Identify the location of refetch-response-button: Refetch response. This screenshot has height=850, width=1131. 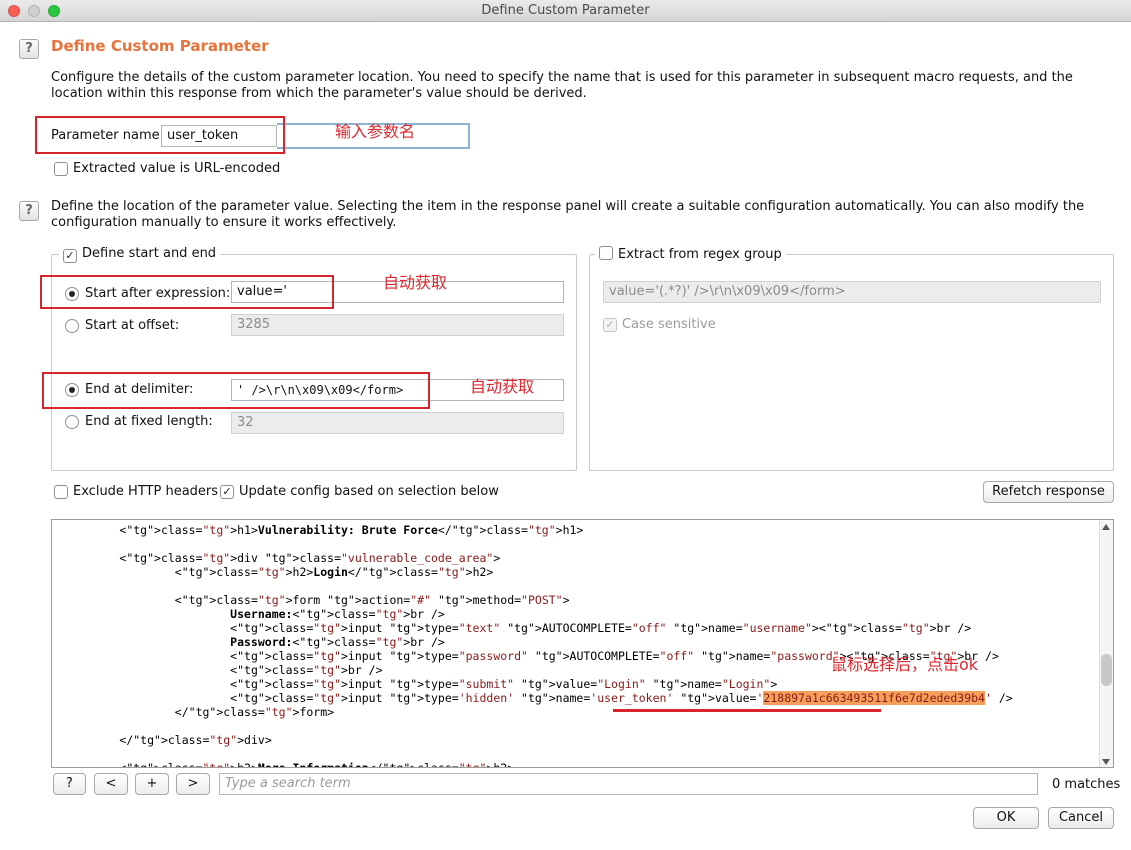
(1048, 492).